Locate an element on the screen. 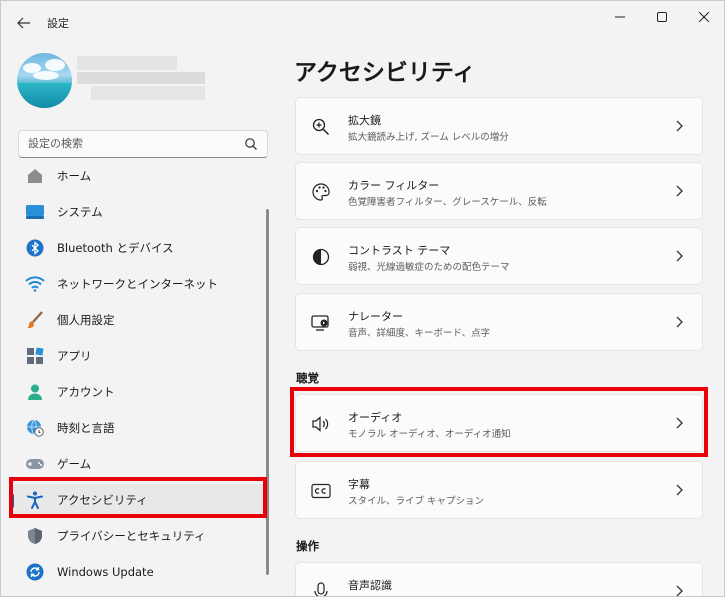 This screenshot has width=725, height=597. card-subtitle: 色覚障害者フィルター、グレースケール、反転 is located at coordinates (447, 202).